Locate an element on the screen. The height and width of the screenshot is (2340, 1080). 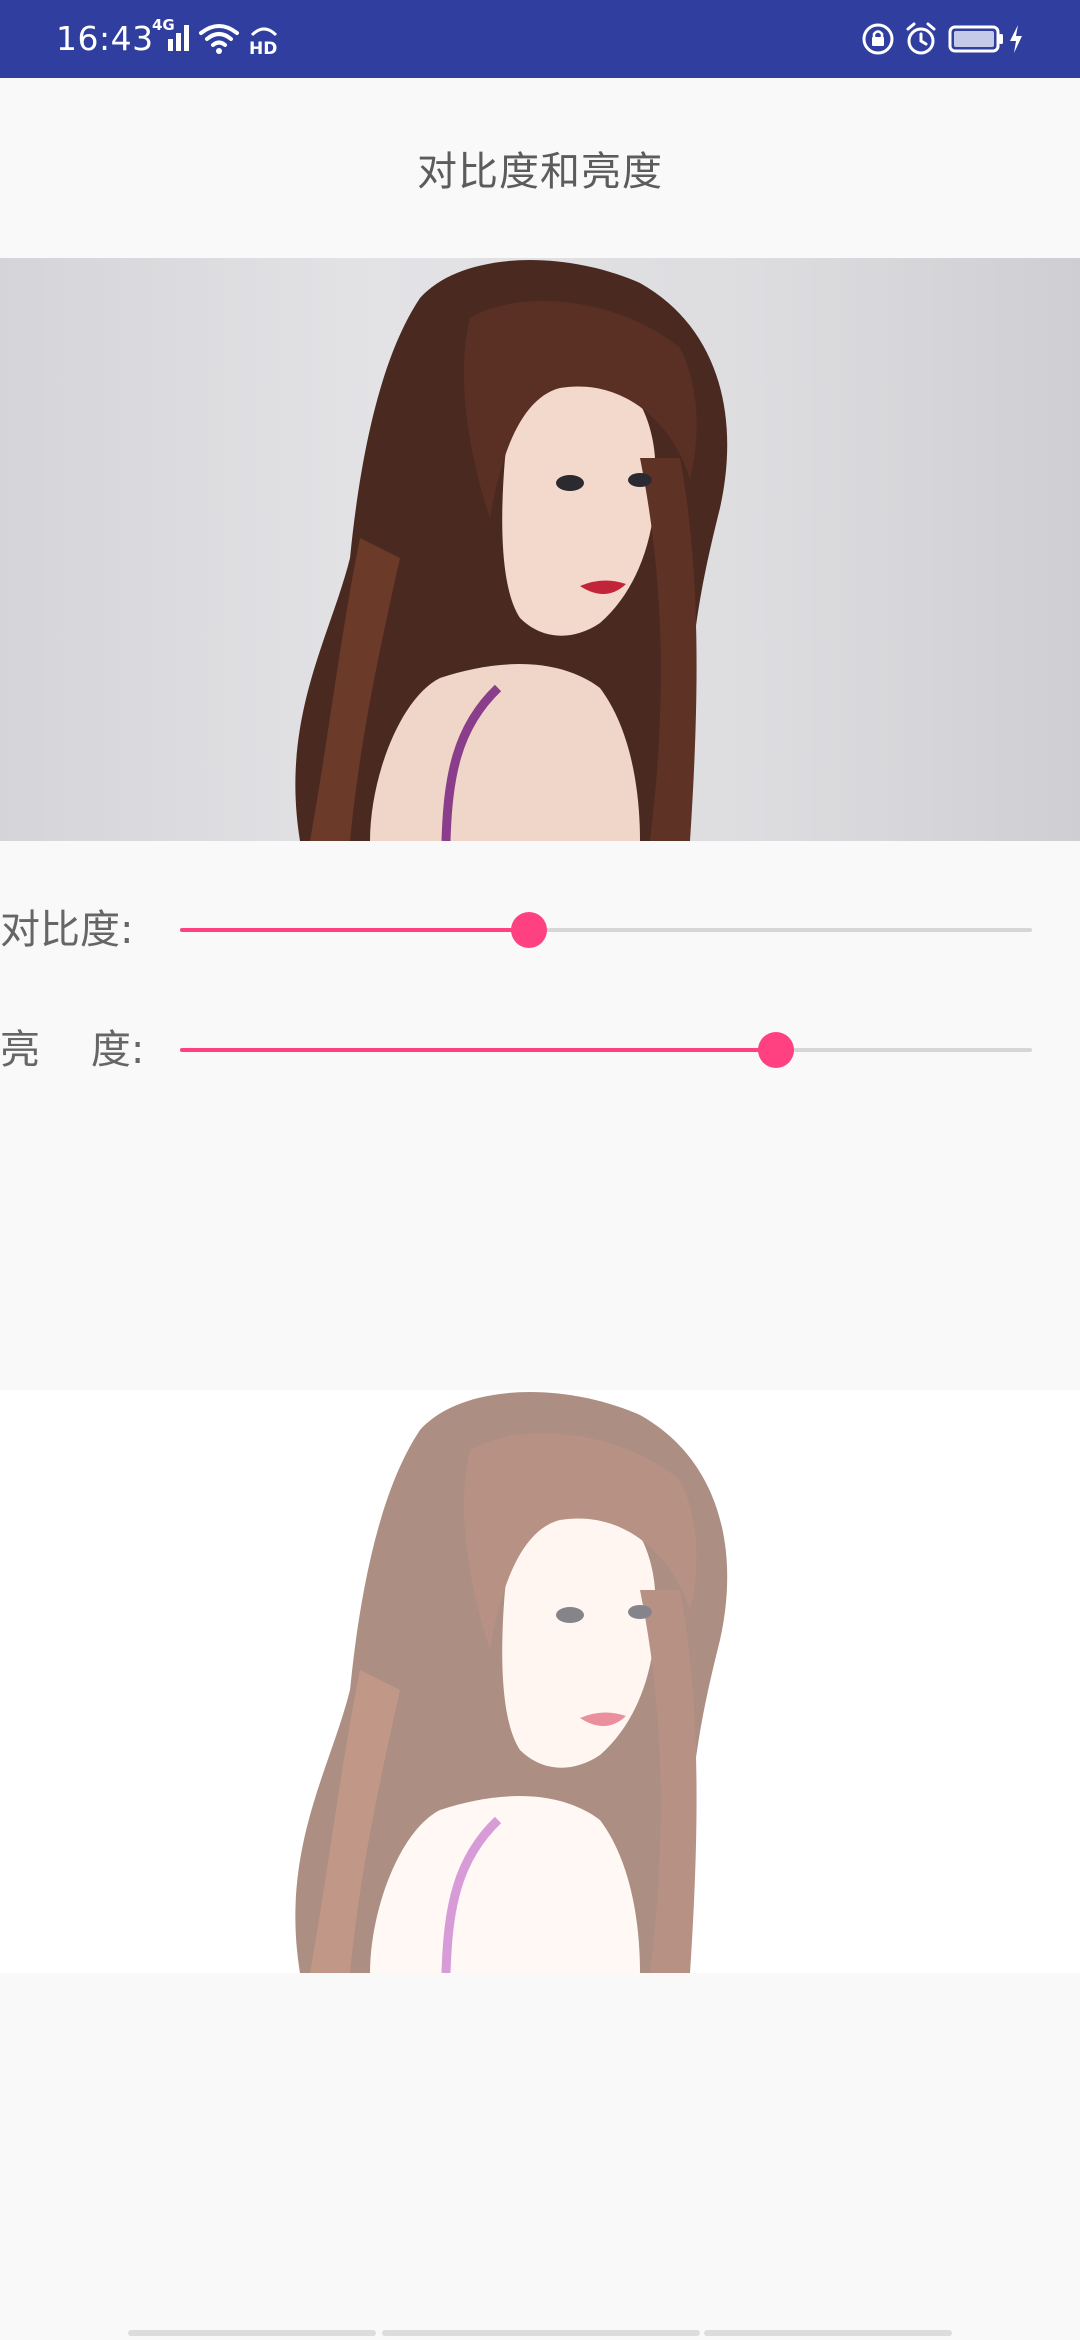
alarm-icon is located at coordinates (921, 39).